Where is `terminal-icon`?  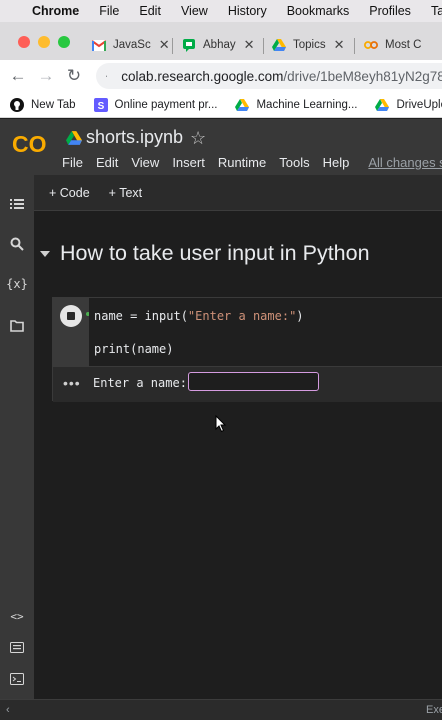 terminal-icon is located at coordinates (17, 679).